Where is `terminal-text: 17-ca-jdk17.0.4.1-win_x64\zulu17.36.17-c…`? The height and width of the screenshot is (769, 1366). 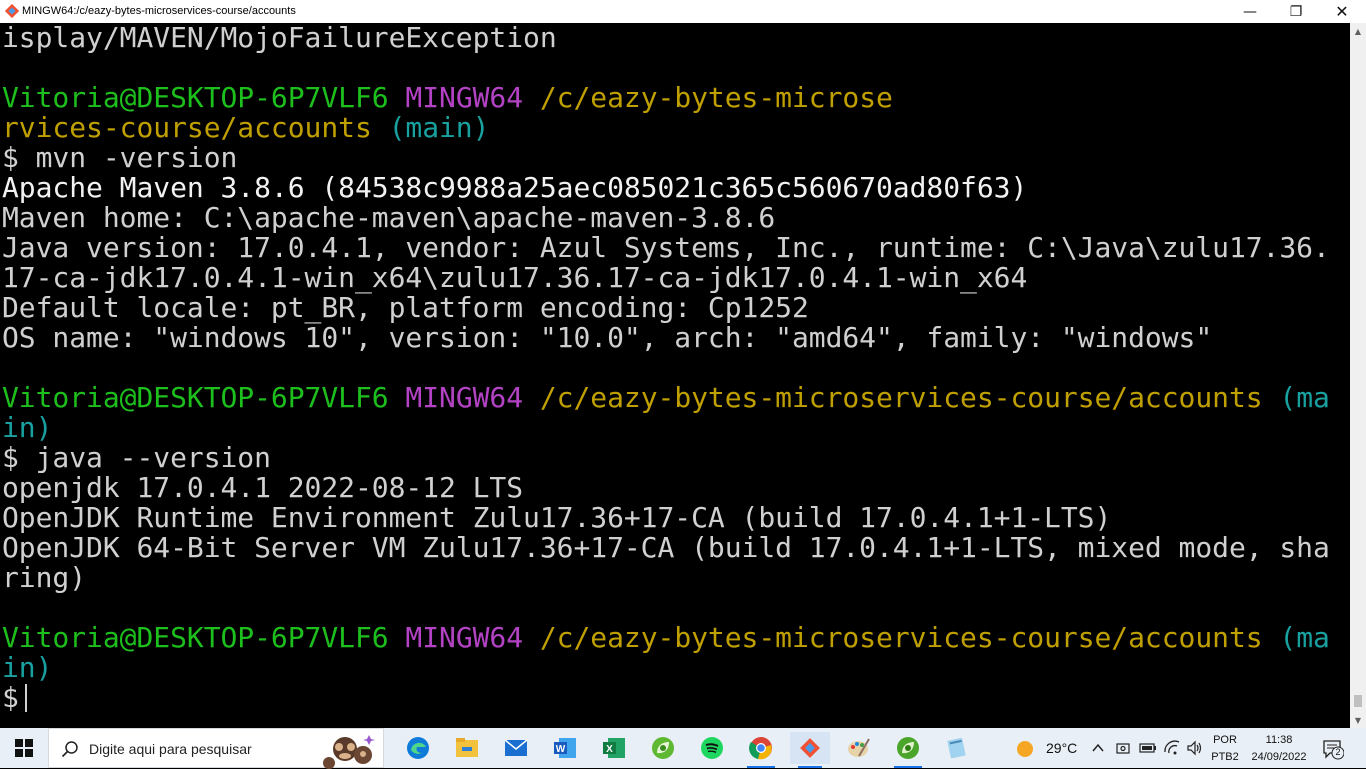 terminal-text: 17-ca-jdk17.0.4.1-win_x64\zulu17.36.17-c… is located at coordinates (515, 277).